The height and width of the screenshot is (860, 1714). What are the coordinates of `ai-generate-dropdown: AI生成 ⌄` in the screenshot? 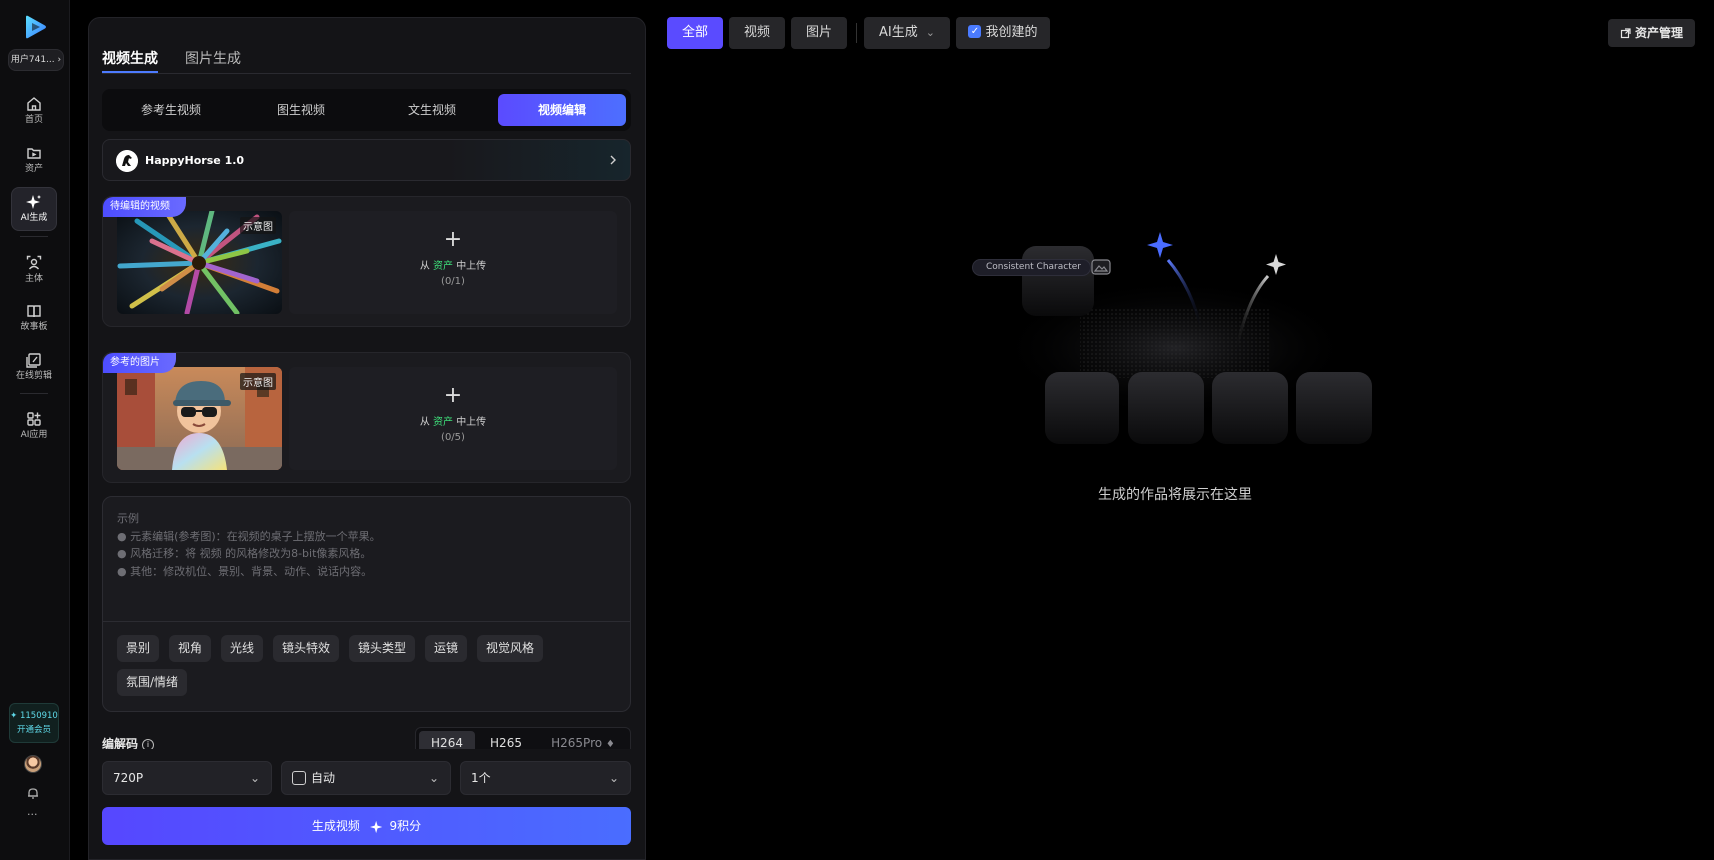 It's located at (907, 33).